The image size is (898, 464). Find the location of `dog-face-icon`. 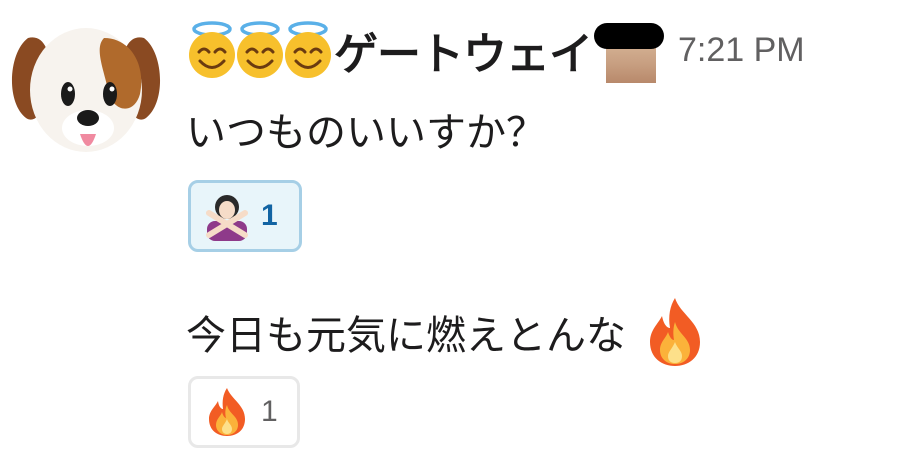

dog-face-icon is located at coordinates (86, 86).